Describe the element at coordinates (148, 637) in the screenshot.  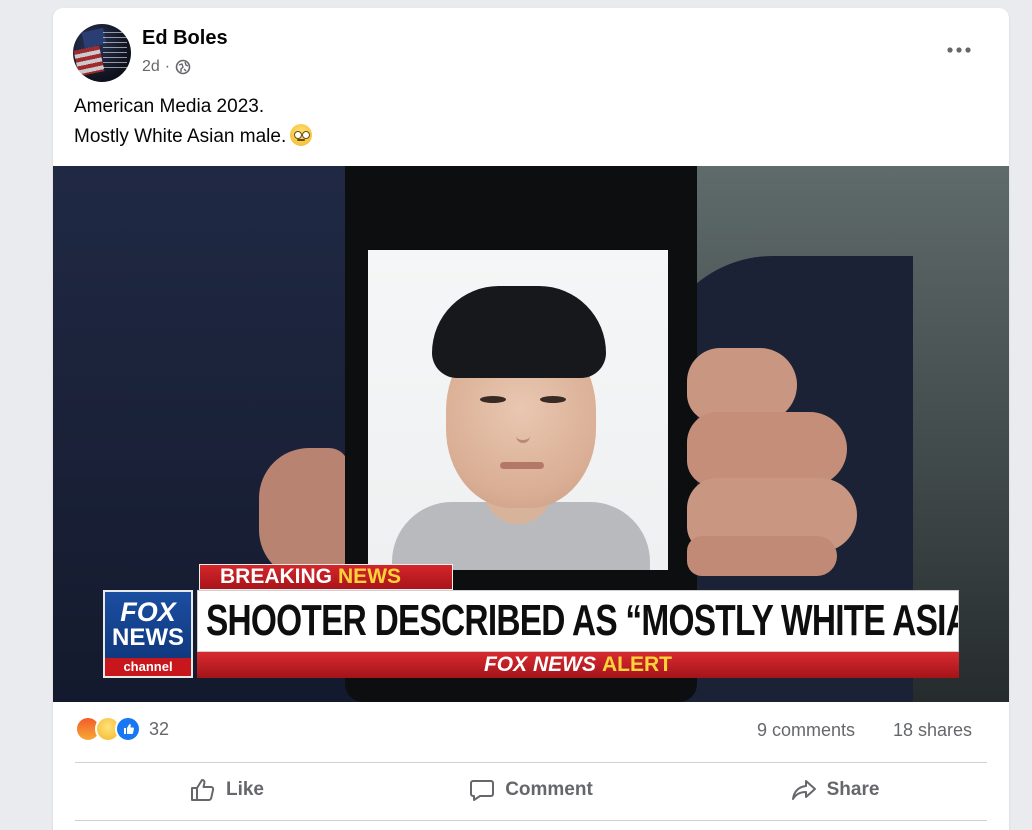
I see `fox-logo-line2: NEWS` at that location.